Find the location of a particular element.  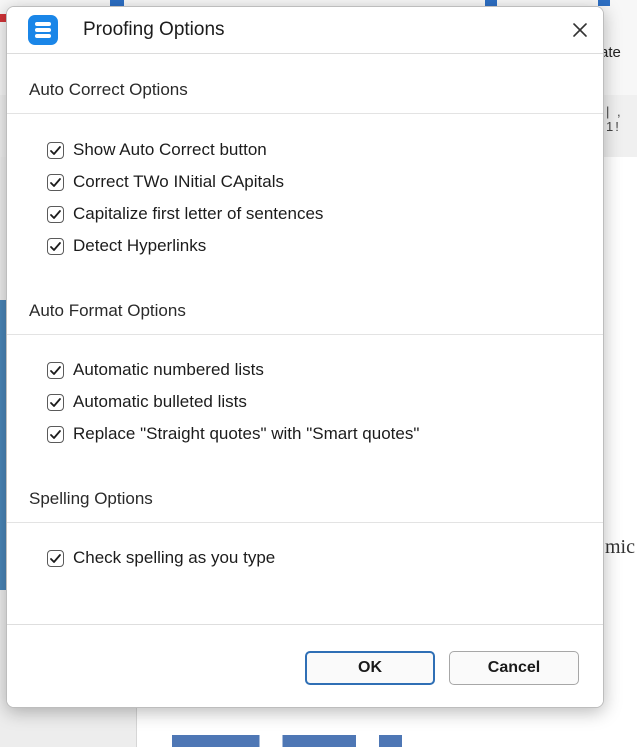

section-title: Auto Format Options is located at coordinates (107, 310).